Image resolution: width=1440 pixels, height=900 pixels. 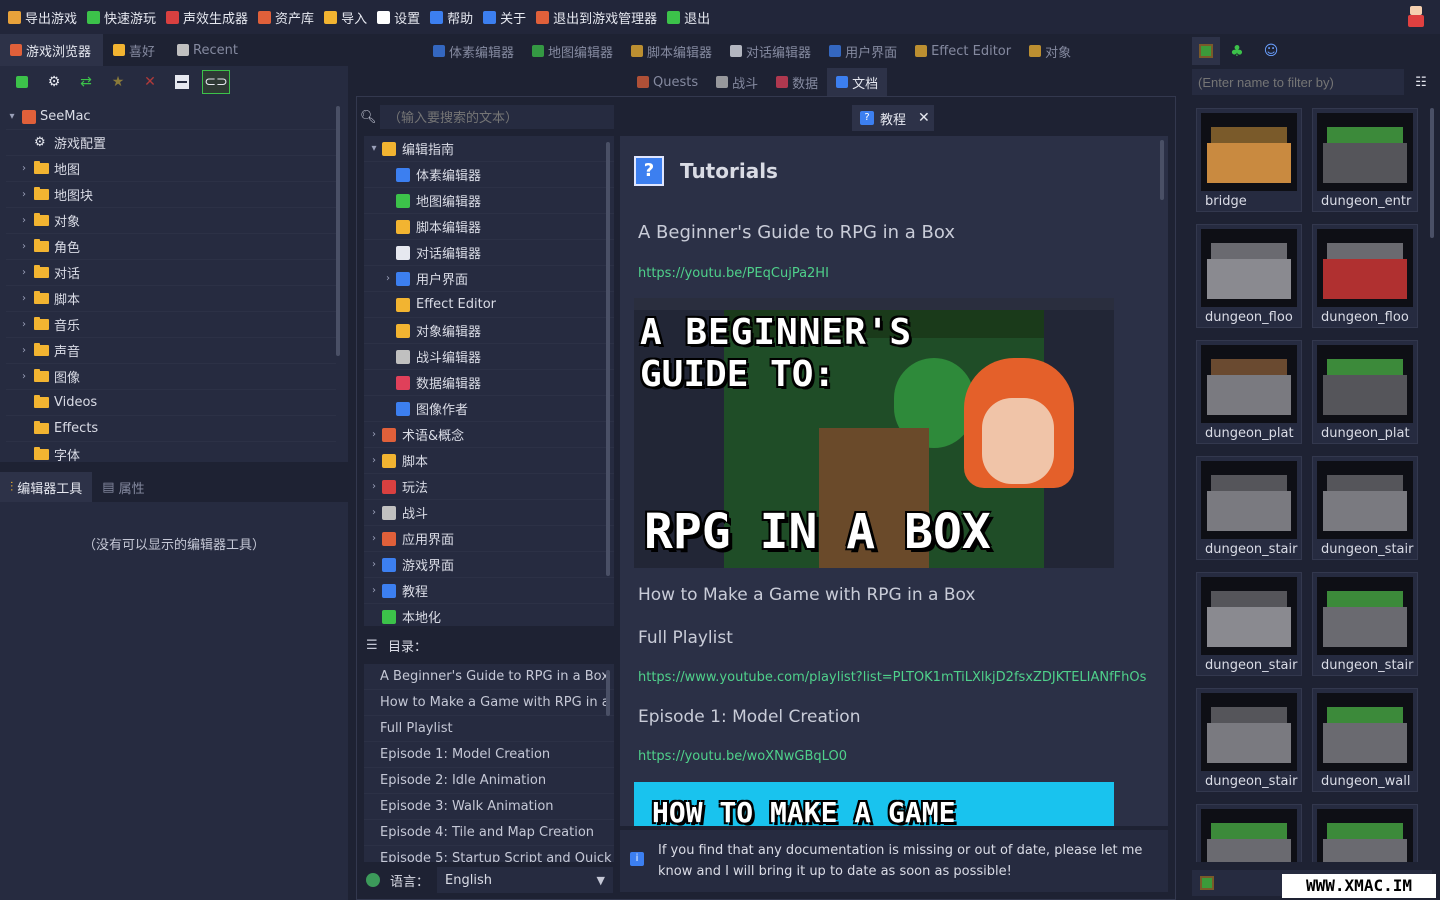 What do you see at coordinates (171, 299) in the screenshot?
I see `tree-item: › 脚本` at bounding box center [171, 299].